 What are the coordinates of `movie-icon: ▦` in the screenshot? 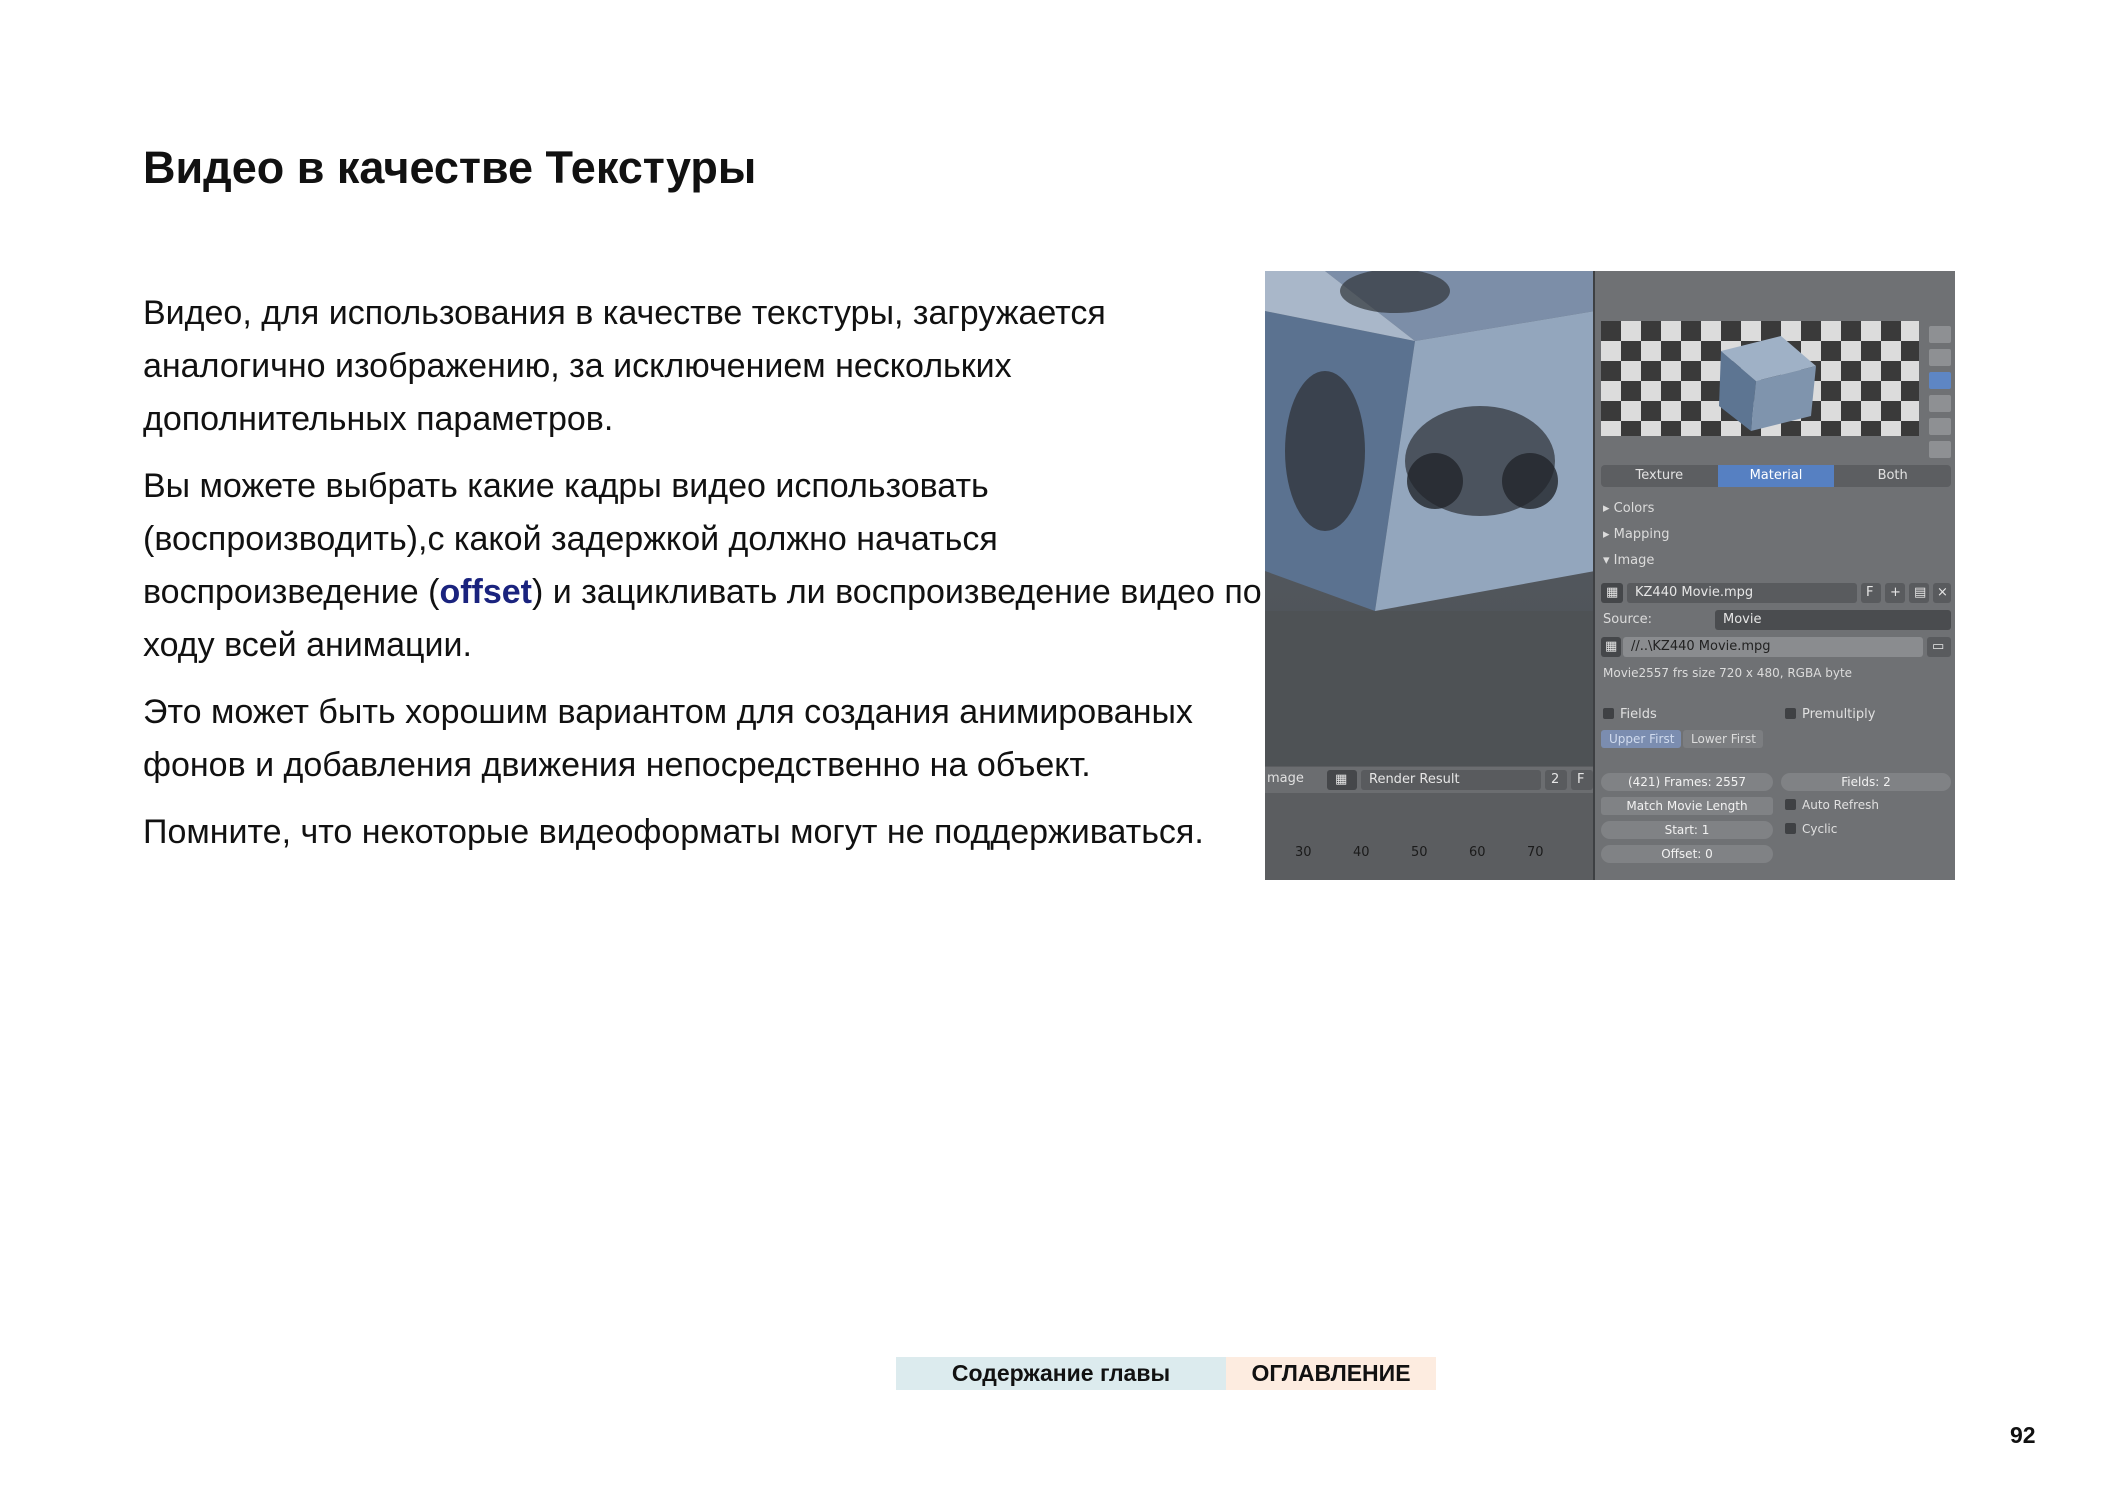 It's located at (1611, 647).